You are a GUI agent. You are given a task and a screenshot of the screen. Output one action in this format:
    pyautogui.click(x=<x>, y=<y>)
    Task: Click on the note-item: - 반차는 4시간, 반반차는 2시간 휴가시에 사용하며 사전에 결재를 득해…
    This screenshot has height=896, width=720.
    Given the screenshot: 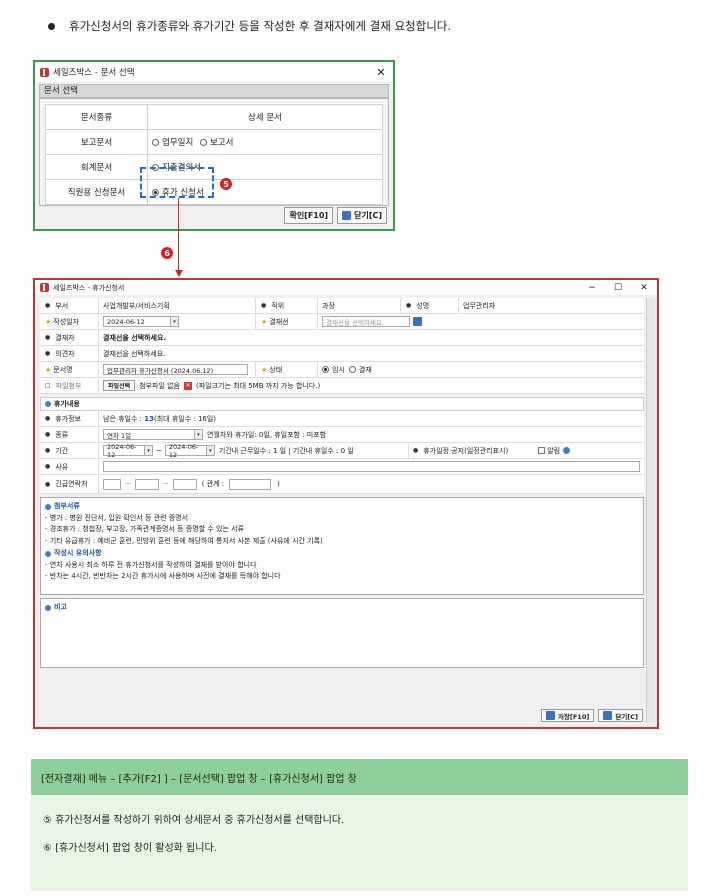 What is the action you would take?
    pyautogui.click(x=163, y=576)
    